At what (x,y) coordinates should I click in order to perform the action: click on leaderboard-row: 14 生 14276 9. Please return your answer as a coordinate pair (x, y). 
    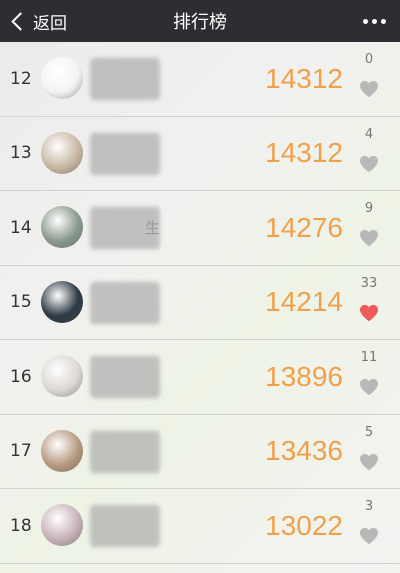
    Looking at the image, I should click on (200, 228).